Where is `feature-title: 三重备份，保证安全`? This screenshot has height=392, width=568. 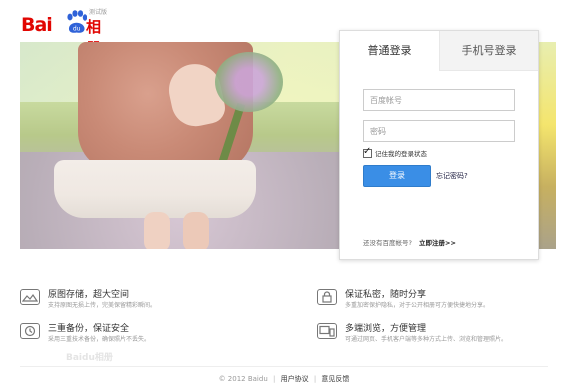
feature-title: 三重备份，保证安全 is located at coordinates (89, 329).